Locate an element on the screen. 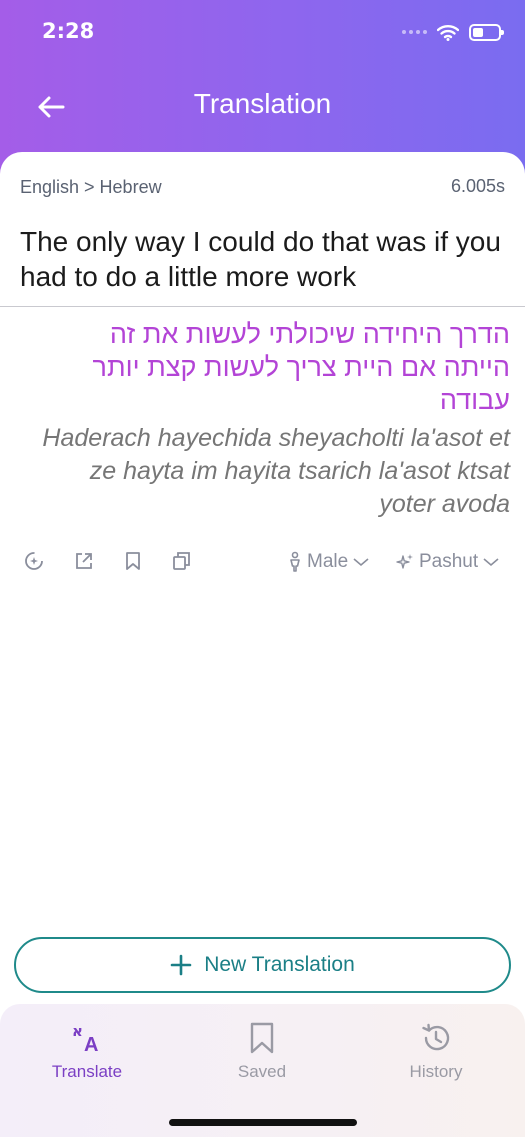  svg-text: A is located at coordinates (91, 1044).